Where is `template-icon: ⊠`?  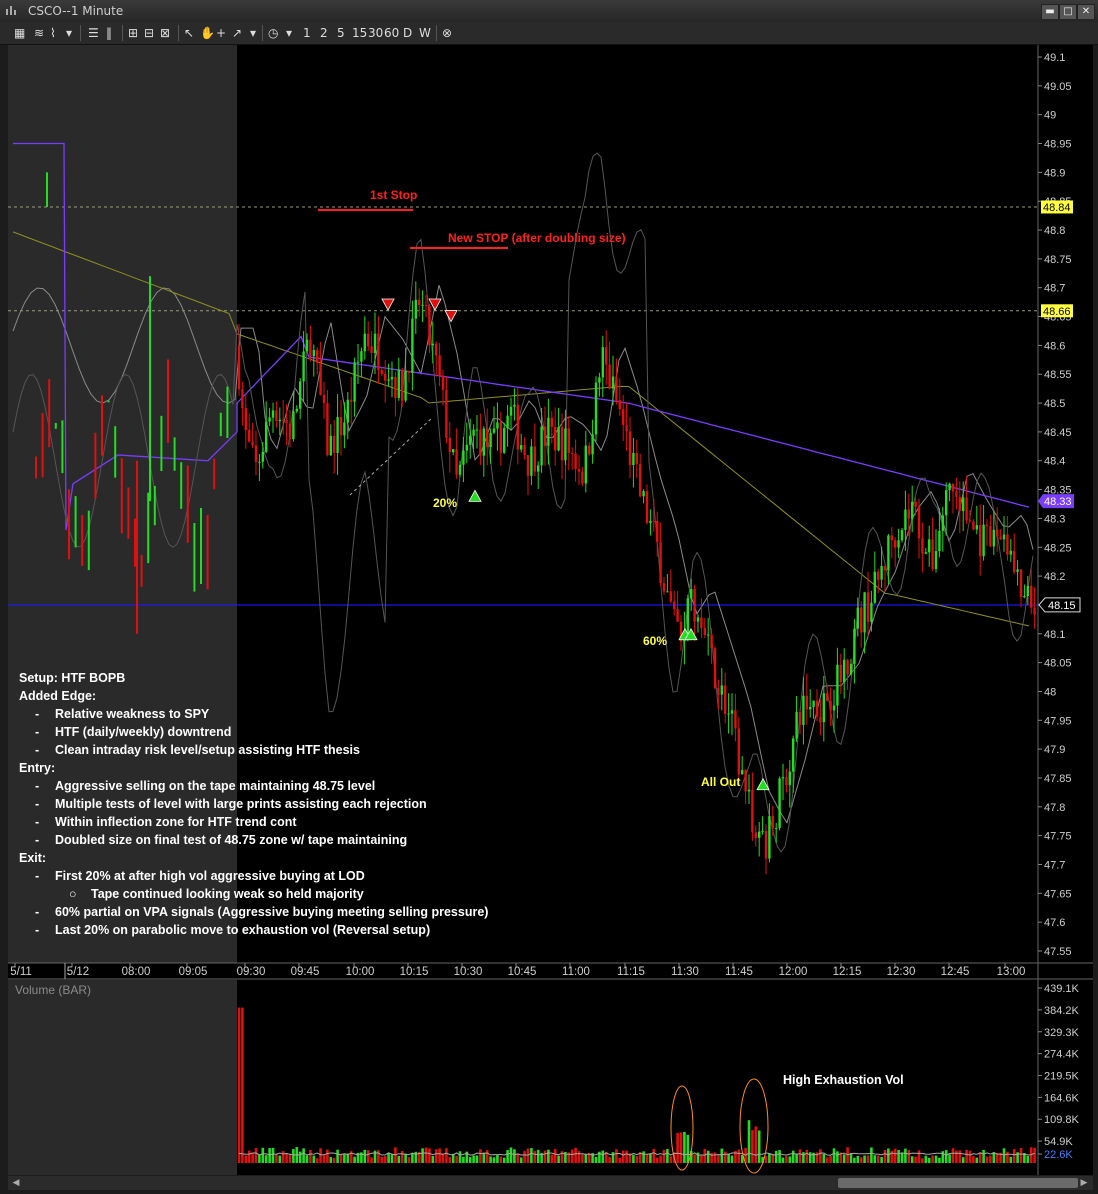
template-icon: ⊠ is located at coordinates (165, 33).